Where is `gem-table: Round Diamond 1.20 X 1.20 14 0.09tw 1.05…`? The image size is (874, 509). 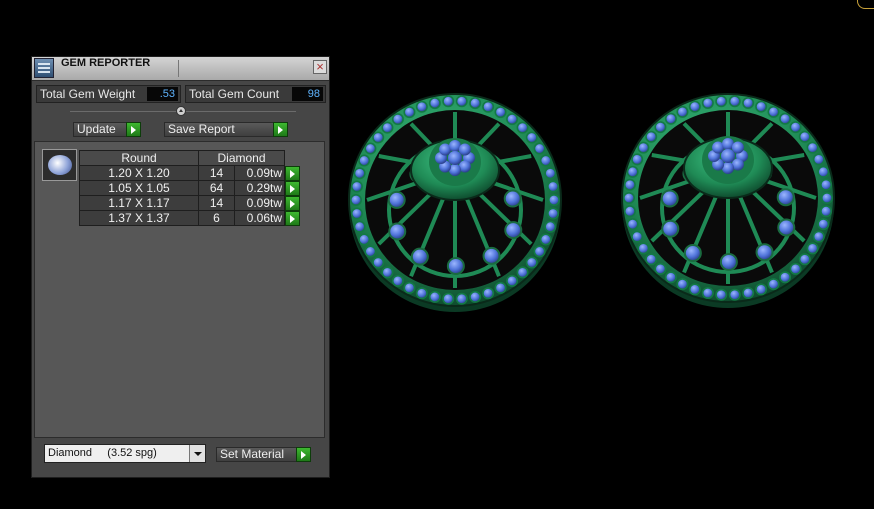
gem-table: Round Diamond 1.20 X 1.20 14 0.09tw 1.05… is located at coordinates (190, 188).